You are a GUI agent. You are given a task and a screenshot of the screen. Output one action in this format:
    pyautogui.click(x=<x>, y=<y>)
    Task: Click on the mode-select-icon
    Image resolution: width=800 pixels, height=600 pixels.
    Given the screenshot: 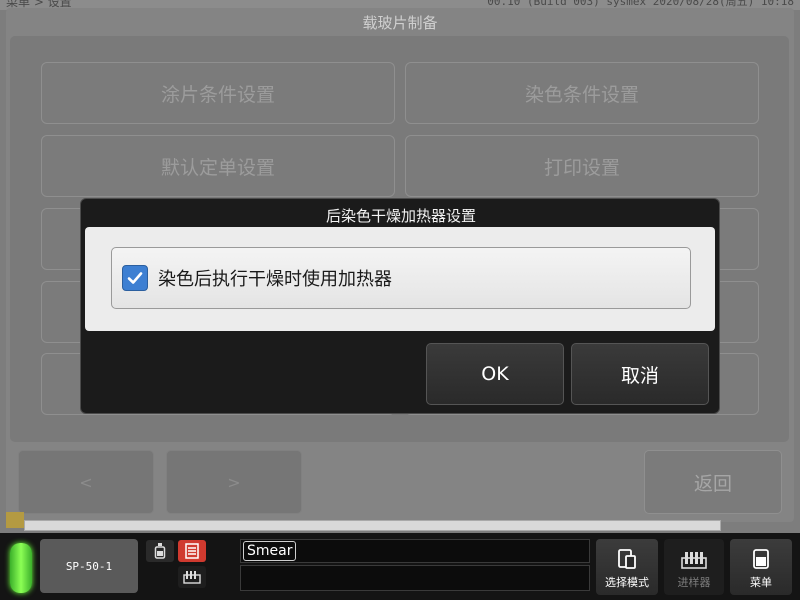 What is the action you would take?
    pyautogui.click(x=627, y=559)
    